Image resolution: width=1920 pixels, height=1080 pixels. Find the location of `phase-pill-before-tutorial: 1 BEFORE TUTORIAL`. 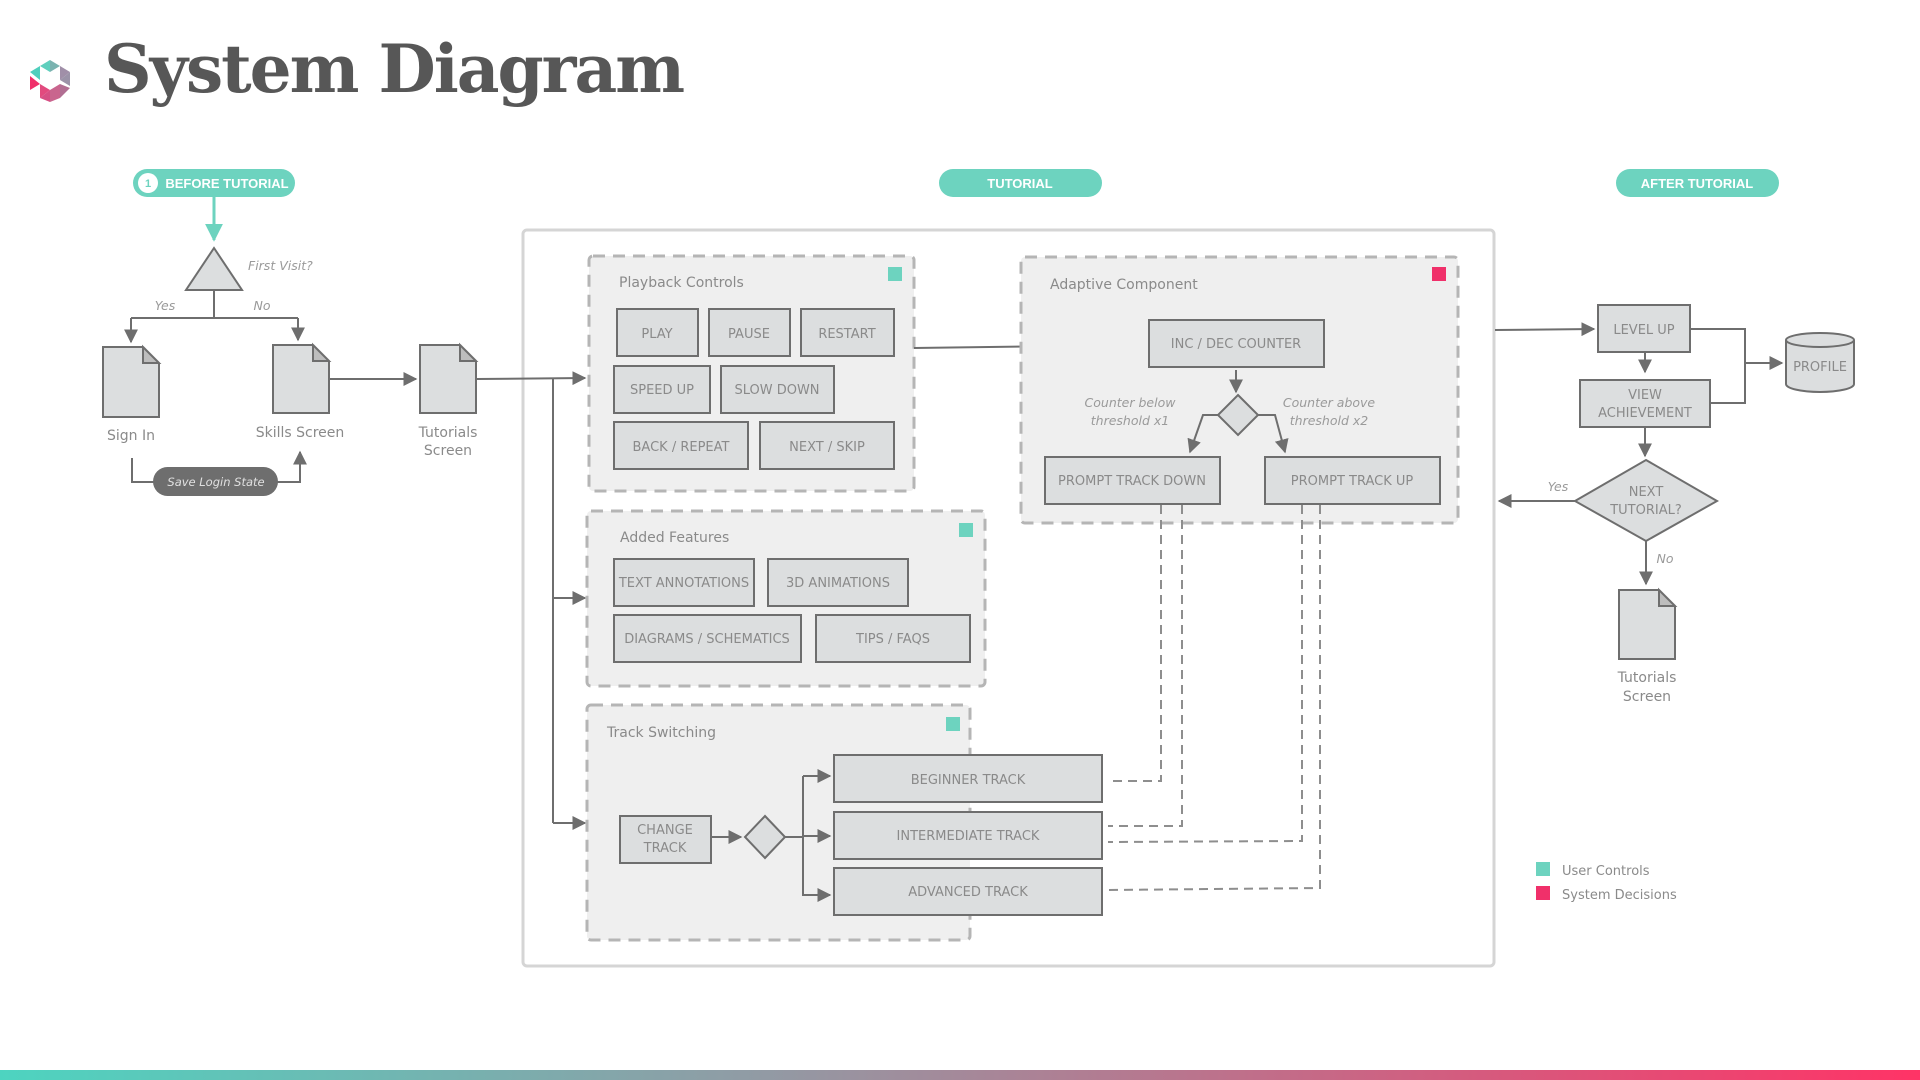

phase-pill-before-tutorial: 1 BEFORE TUTORIAL is located at coordinates (214, 183).